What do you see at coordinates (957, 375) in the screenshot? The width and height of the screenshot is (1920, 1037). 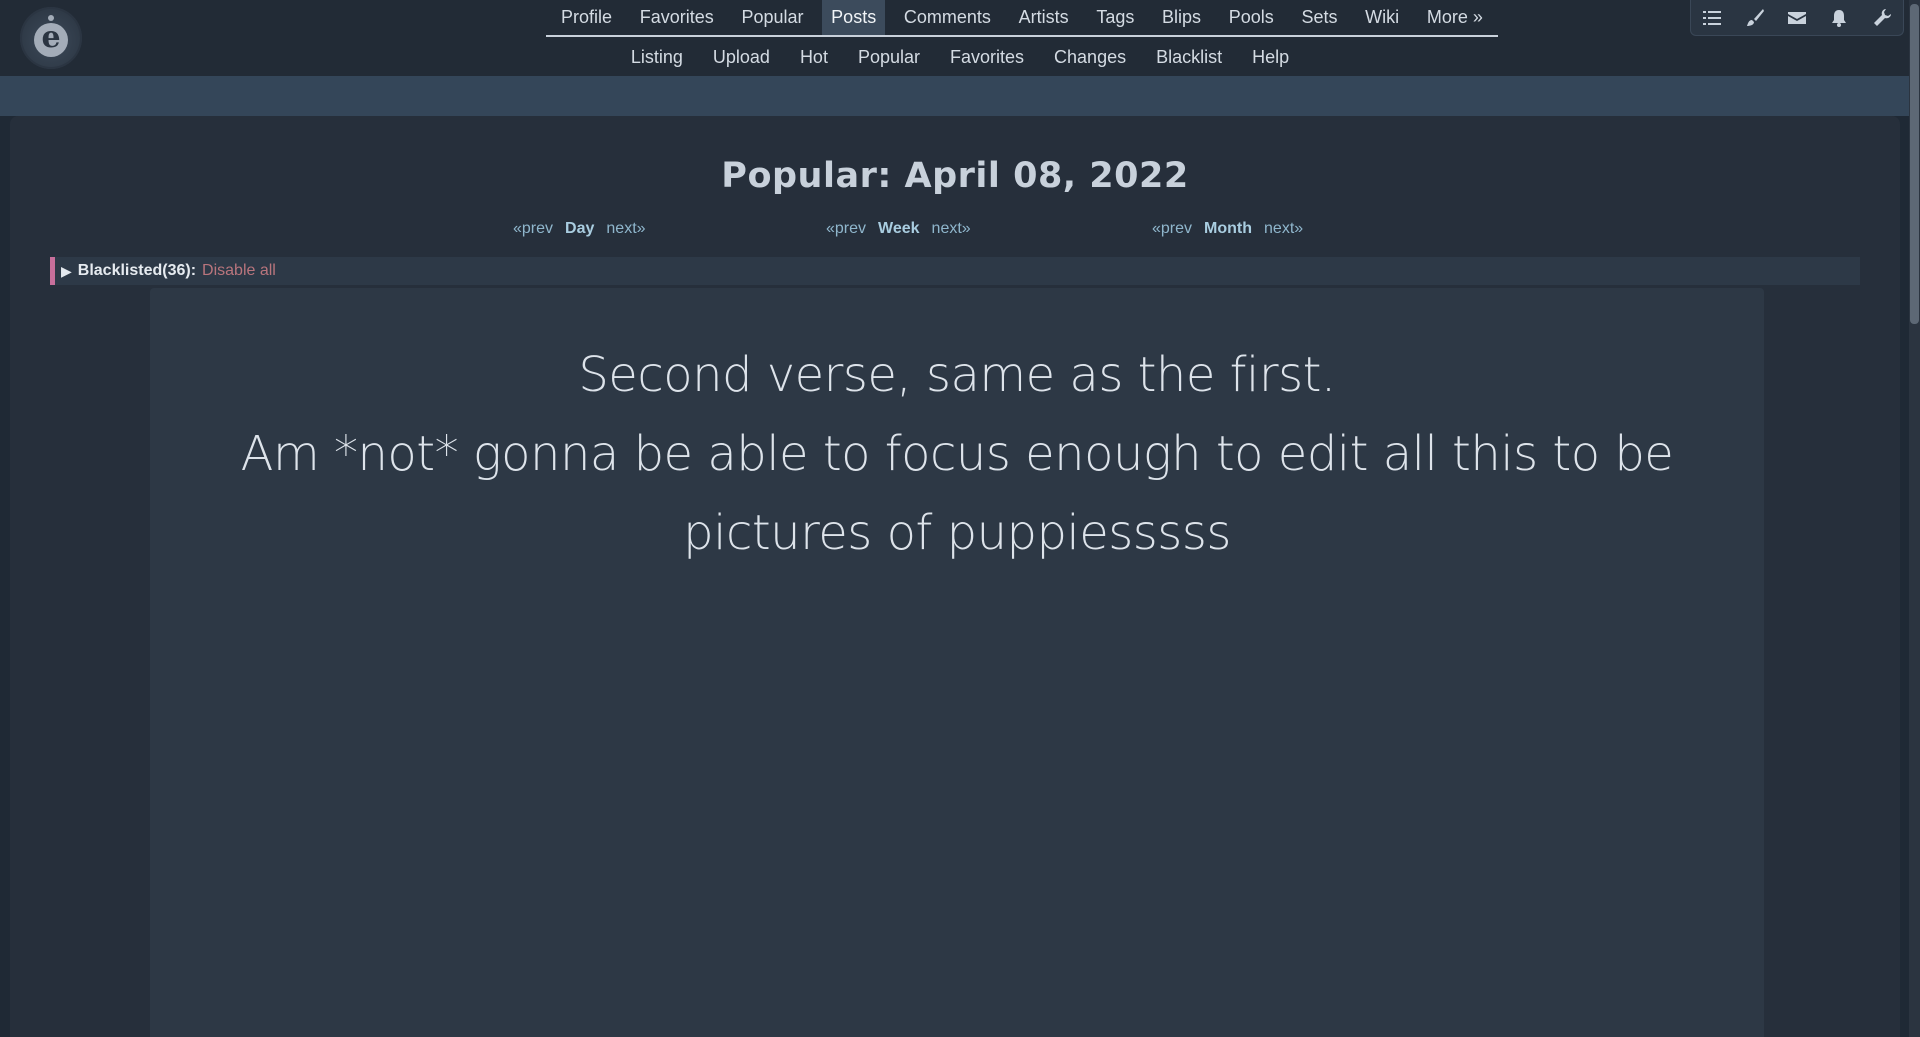 I see `post-text-line: Second verse, same as the first.` at bounding box center [957, 375].